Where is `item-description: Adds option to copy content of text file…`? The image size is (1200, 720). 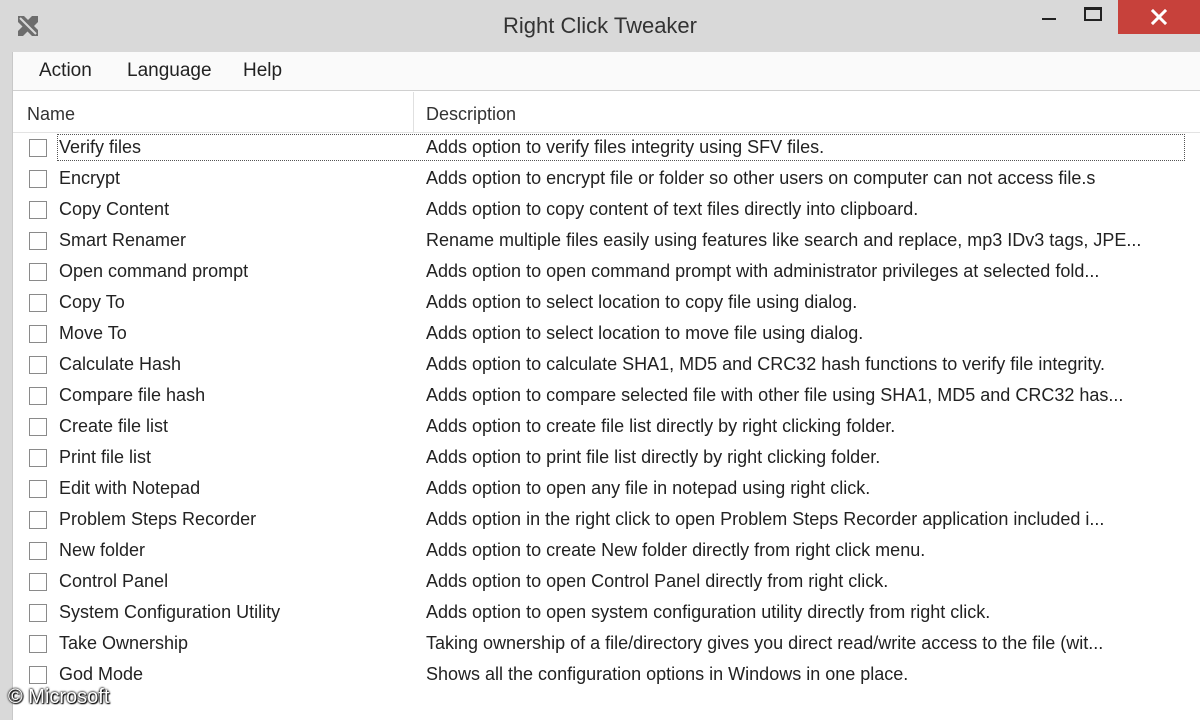
item-description: Adds option to copy content of text file… is located at coordinates (672, 209).